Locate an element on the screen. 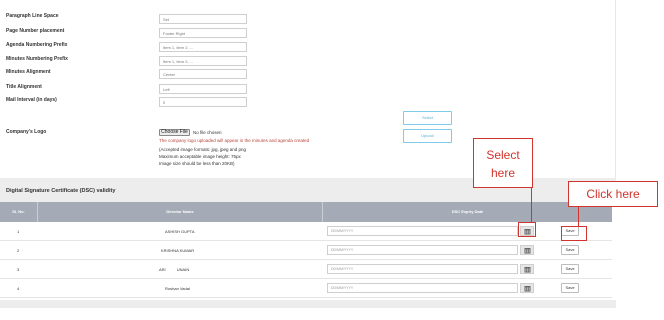  save-highlight-box is located at coordinates (574, 233).